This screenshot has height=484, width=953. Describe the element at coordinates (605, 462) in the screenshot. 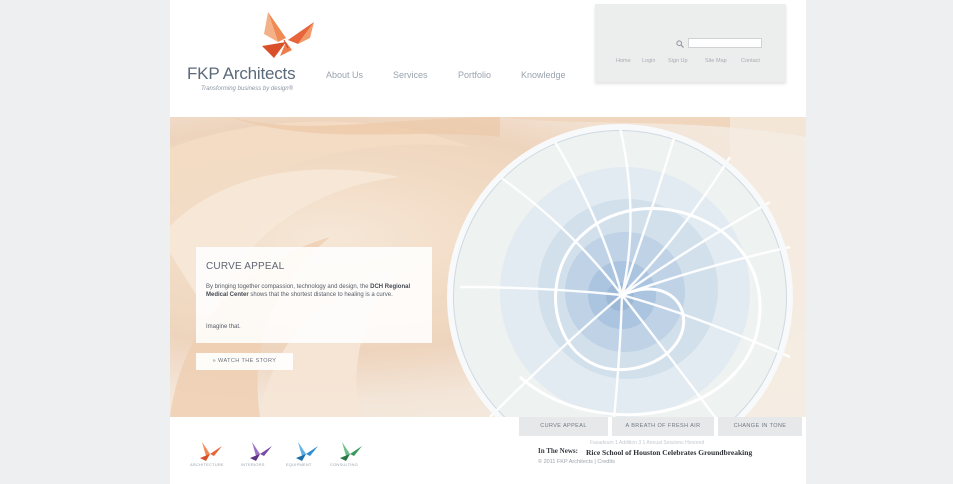

I see `credits-link: Credits` at that location.